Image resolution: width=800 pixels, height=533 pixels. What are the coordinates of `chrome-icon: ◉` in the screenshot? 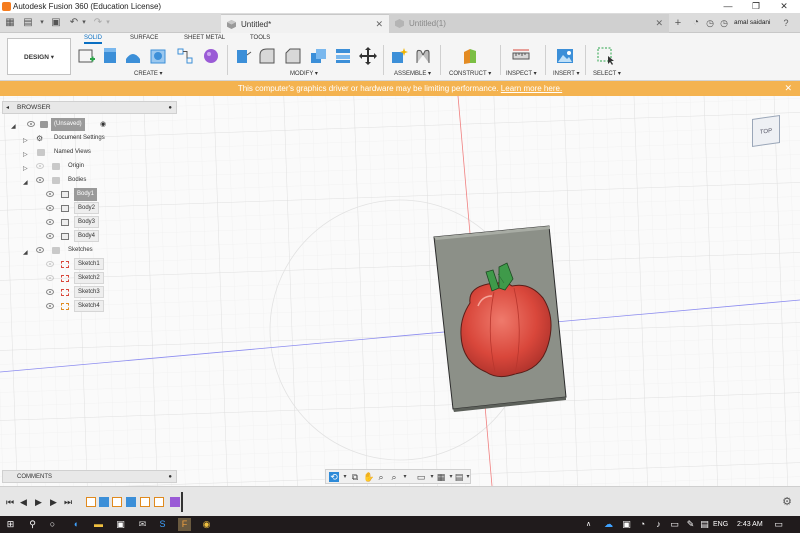 It's located at (206, 524).